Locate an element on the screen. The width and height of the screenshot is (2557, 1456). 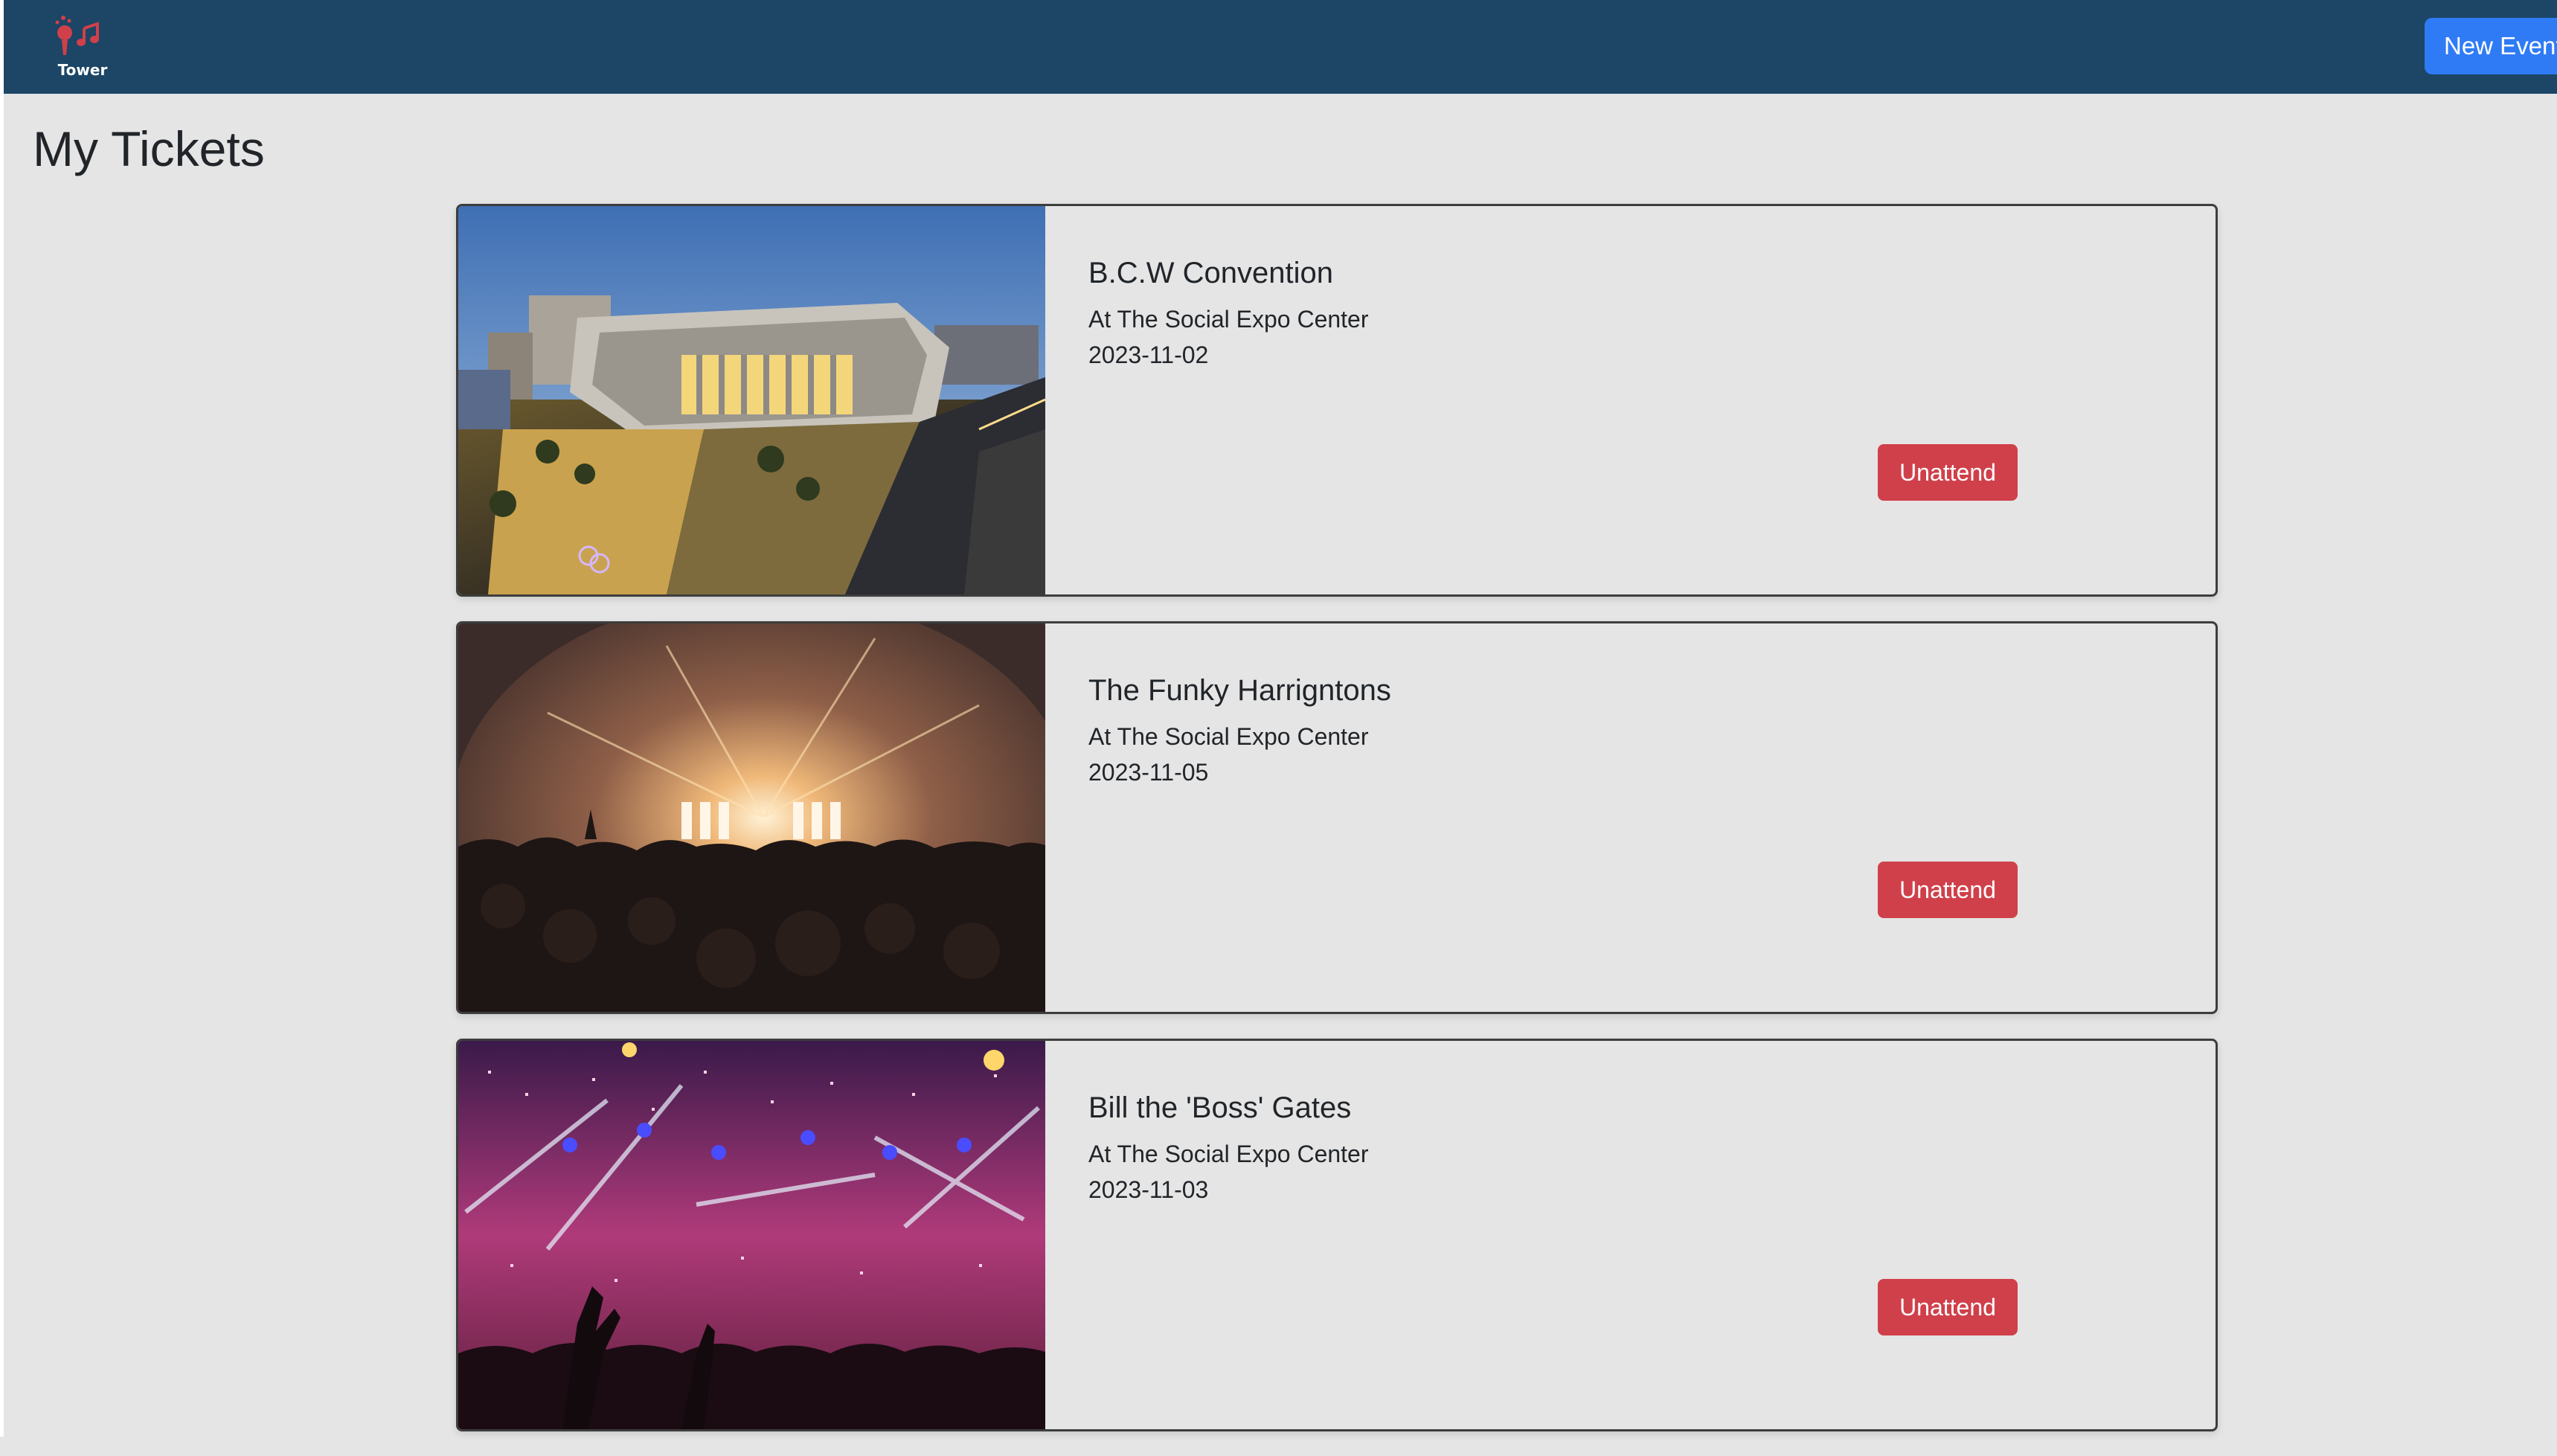
logo-text: Tower is located at coordinates (83, 70).